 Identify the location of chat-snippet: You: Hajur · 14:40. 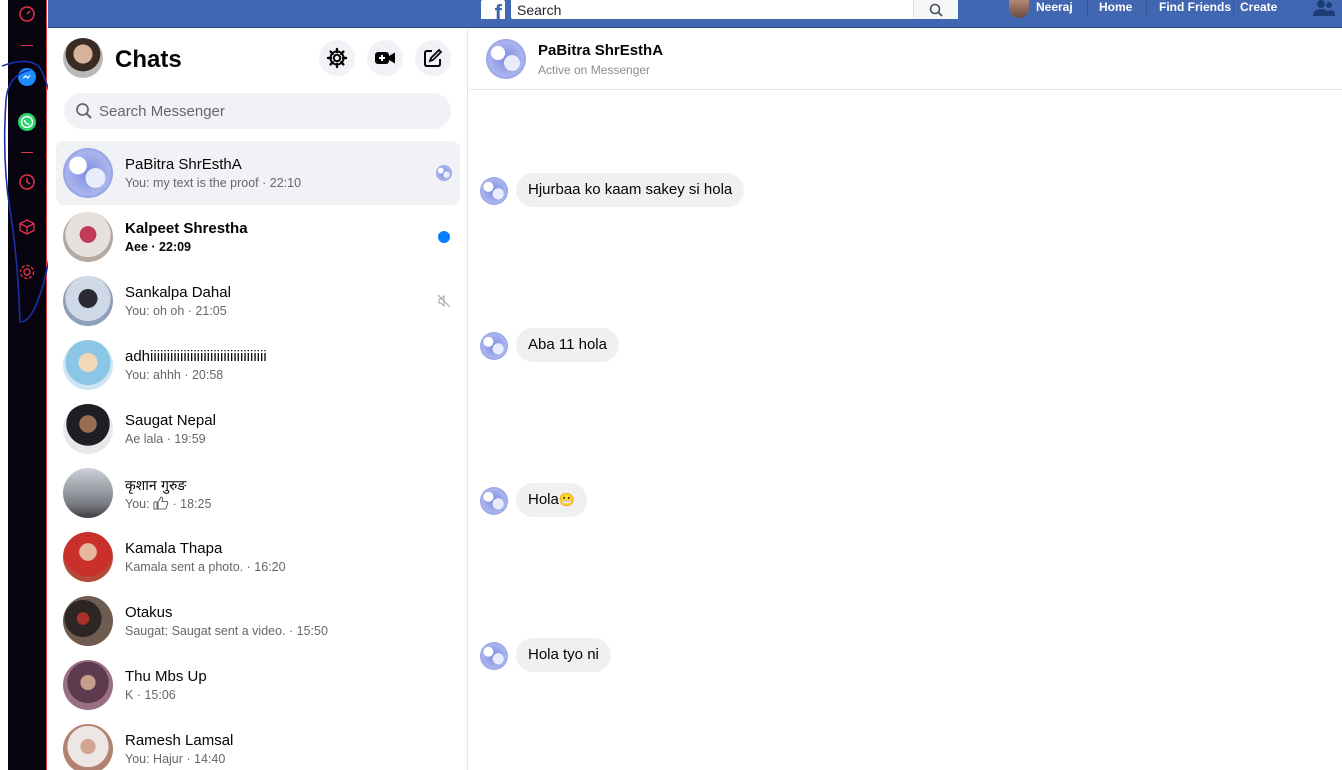
(175, 759).